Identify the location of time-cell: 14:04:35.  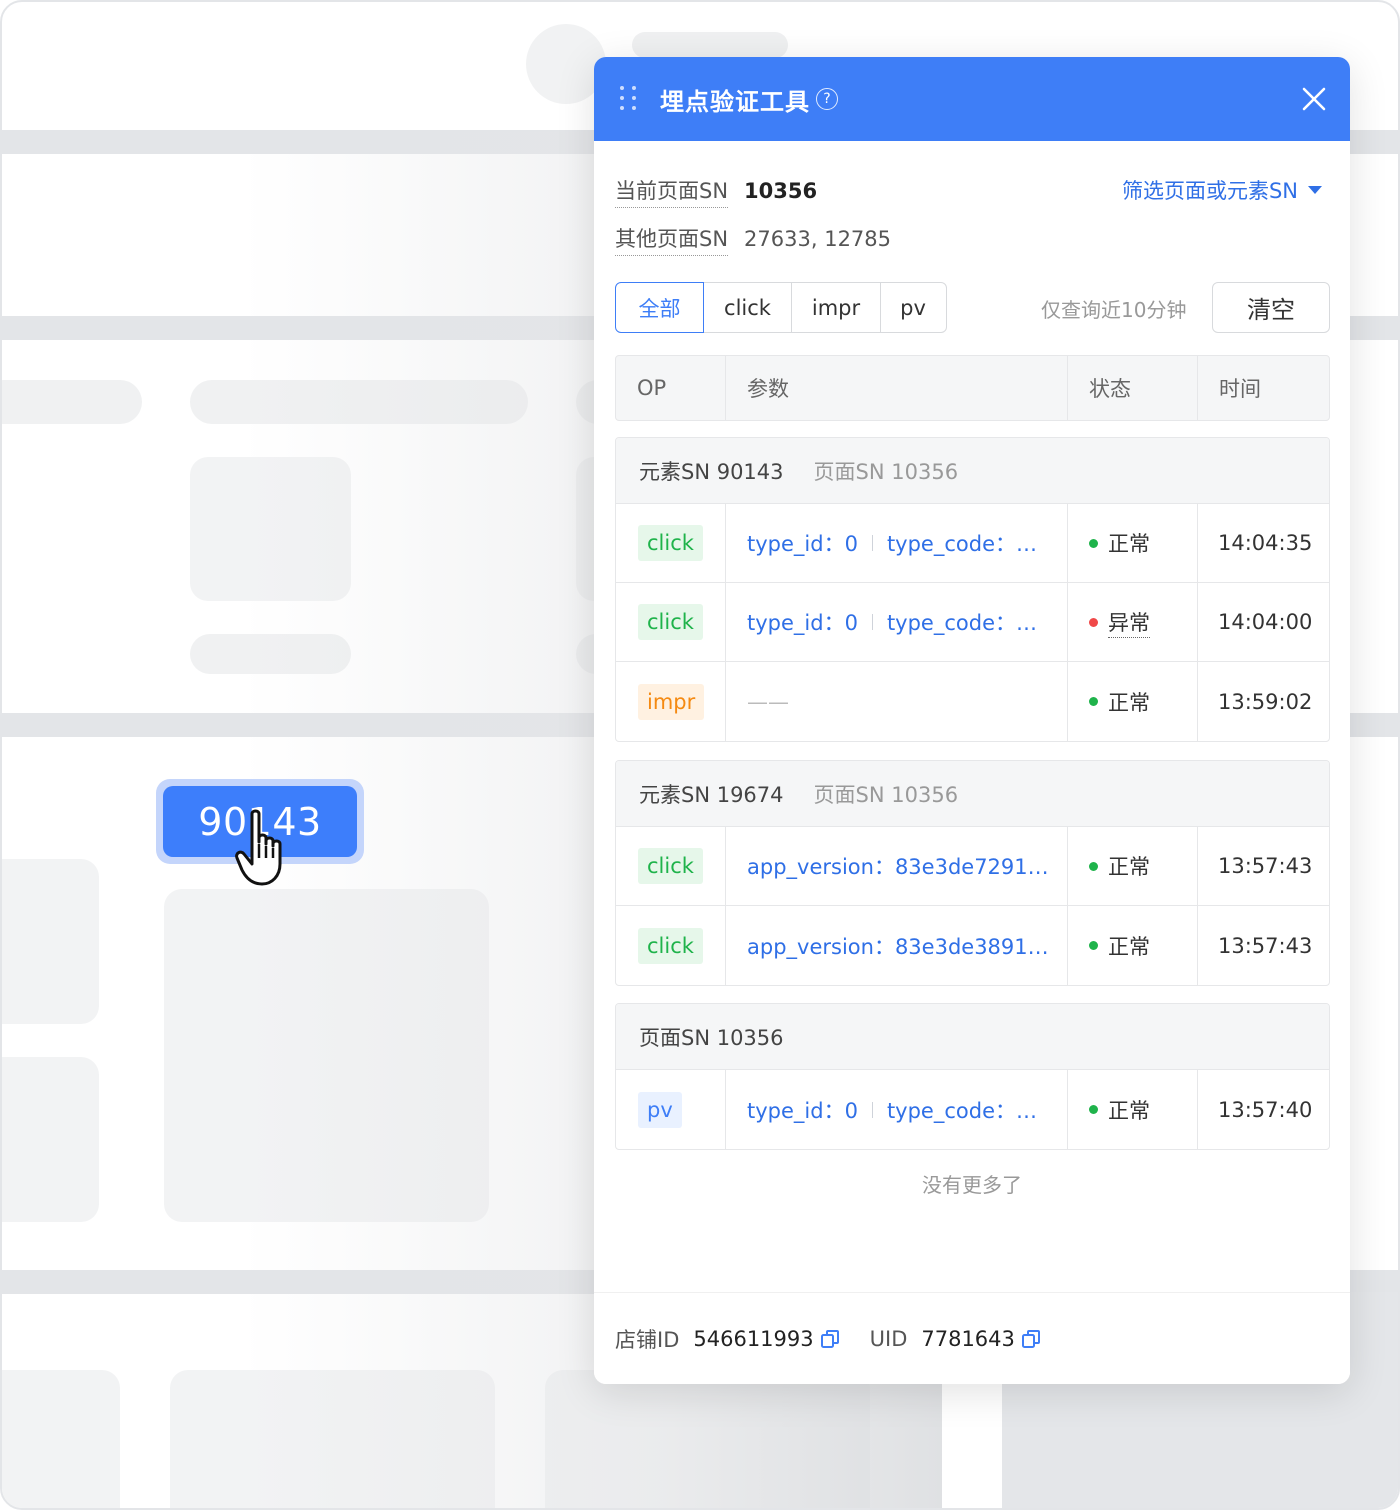
(1265, 543).